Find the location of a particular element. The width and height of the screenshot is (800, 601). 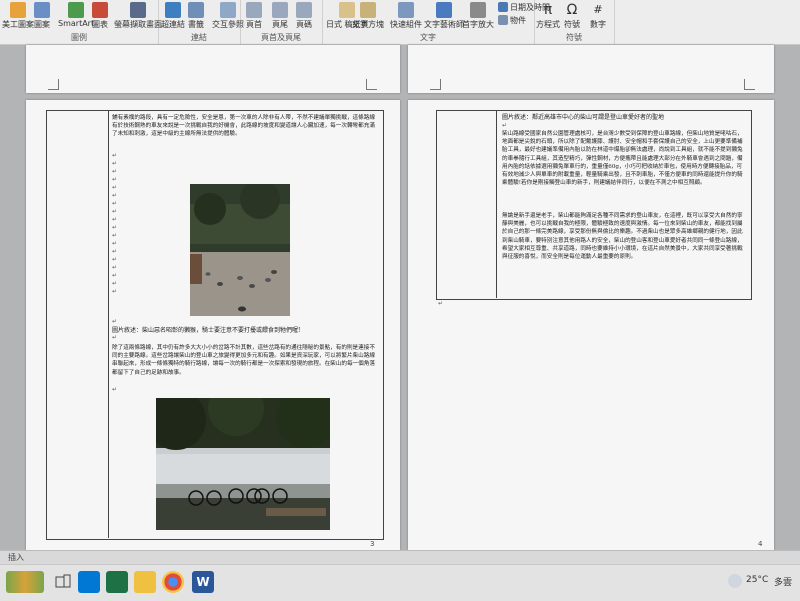

shapes-button: 圖案 is located at coordinates (42, 16).